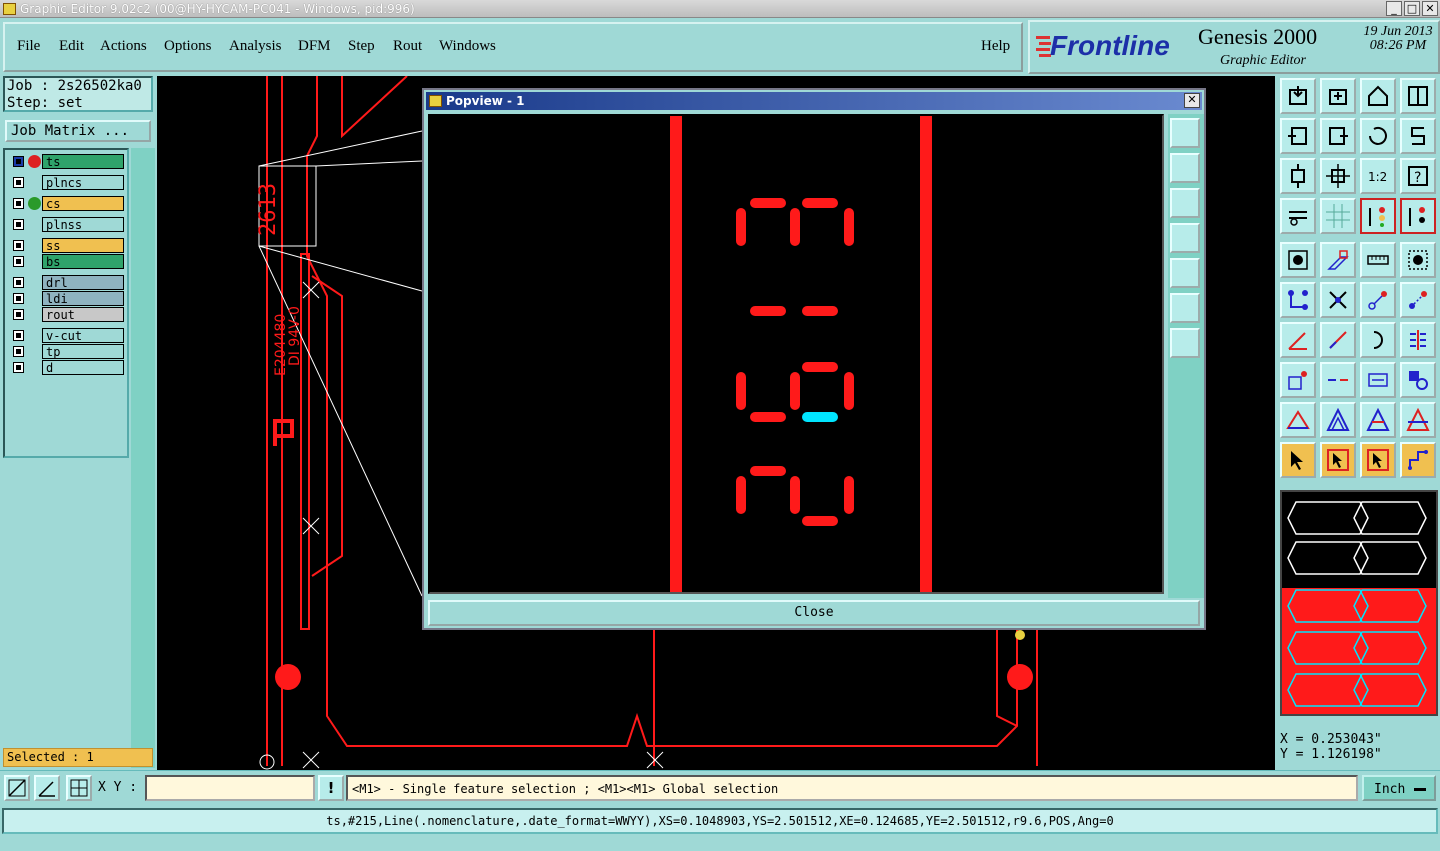 This screenshot has height=851, width=1440. I want to click on draw-line-icon, so click(1338, 340).